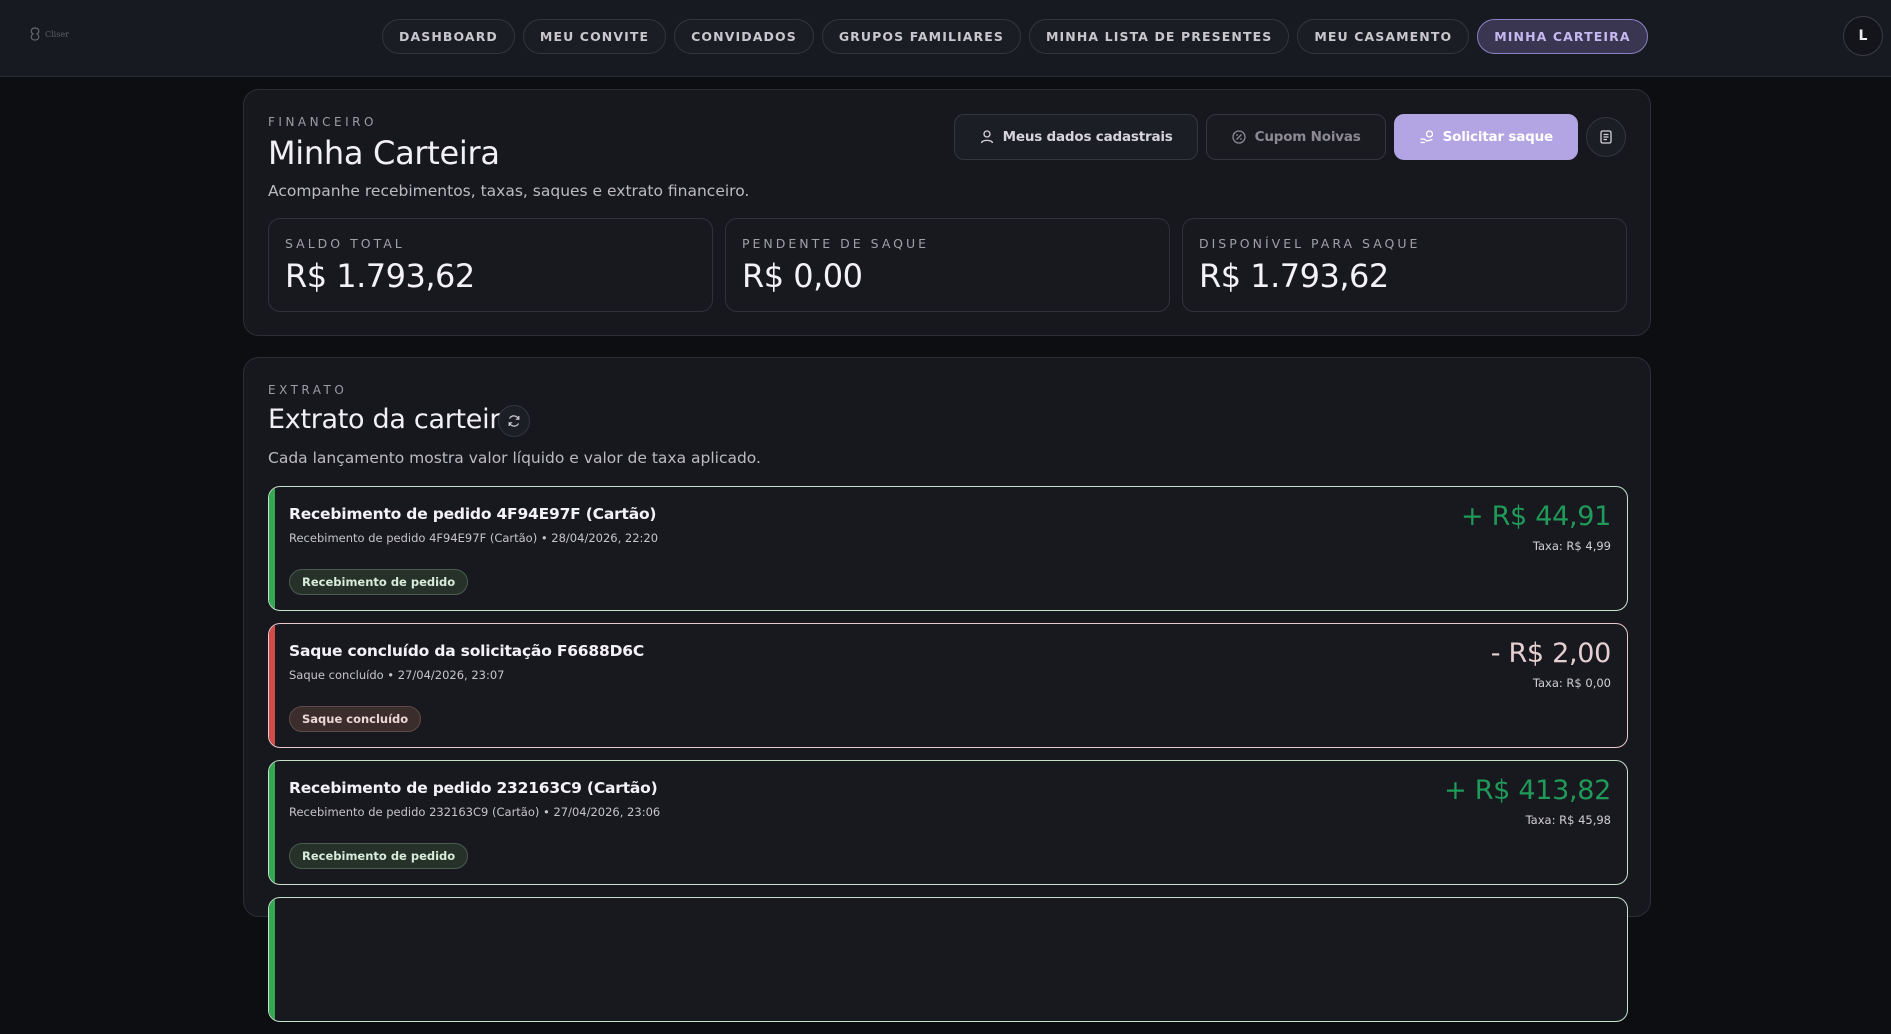 The width and height of the screenshot is (1891, 1034). What do you see at coordinates (836, 243) in the screenshot?
I see `stat-label: PENDENTE DE SAQUE` at bounding box center [836, 243].